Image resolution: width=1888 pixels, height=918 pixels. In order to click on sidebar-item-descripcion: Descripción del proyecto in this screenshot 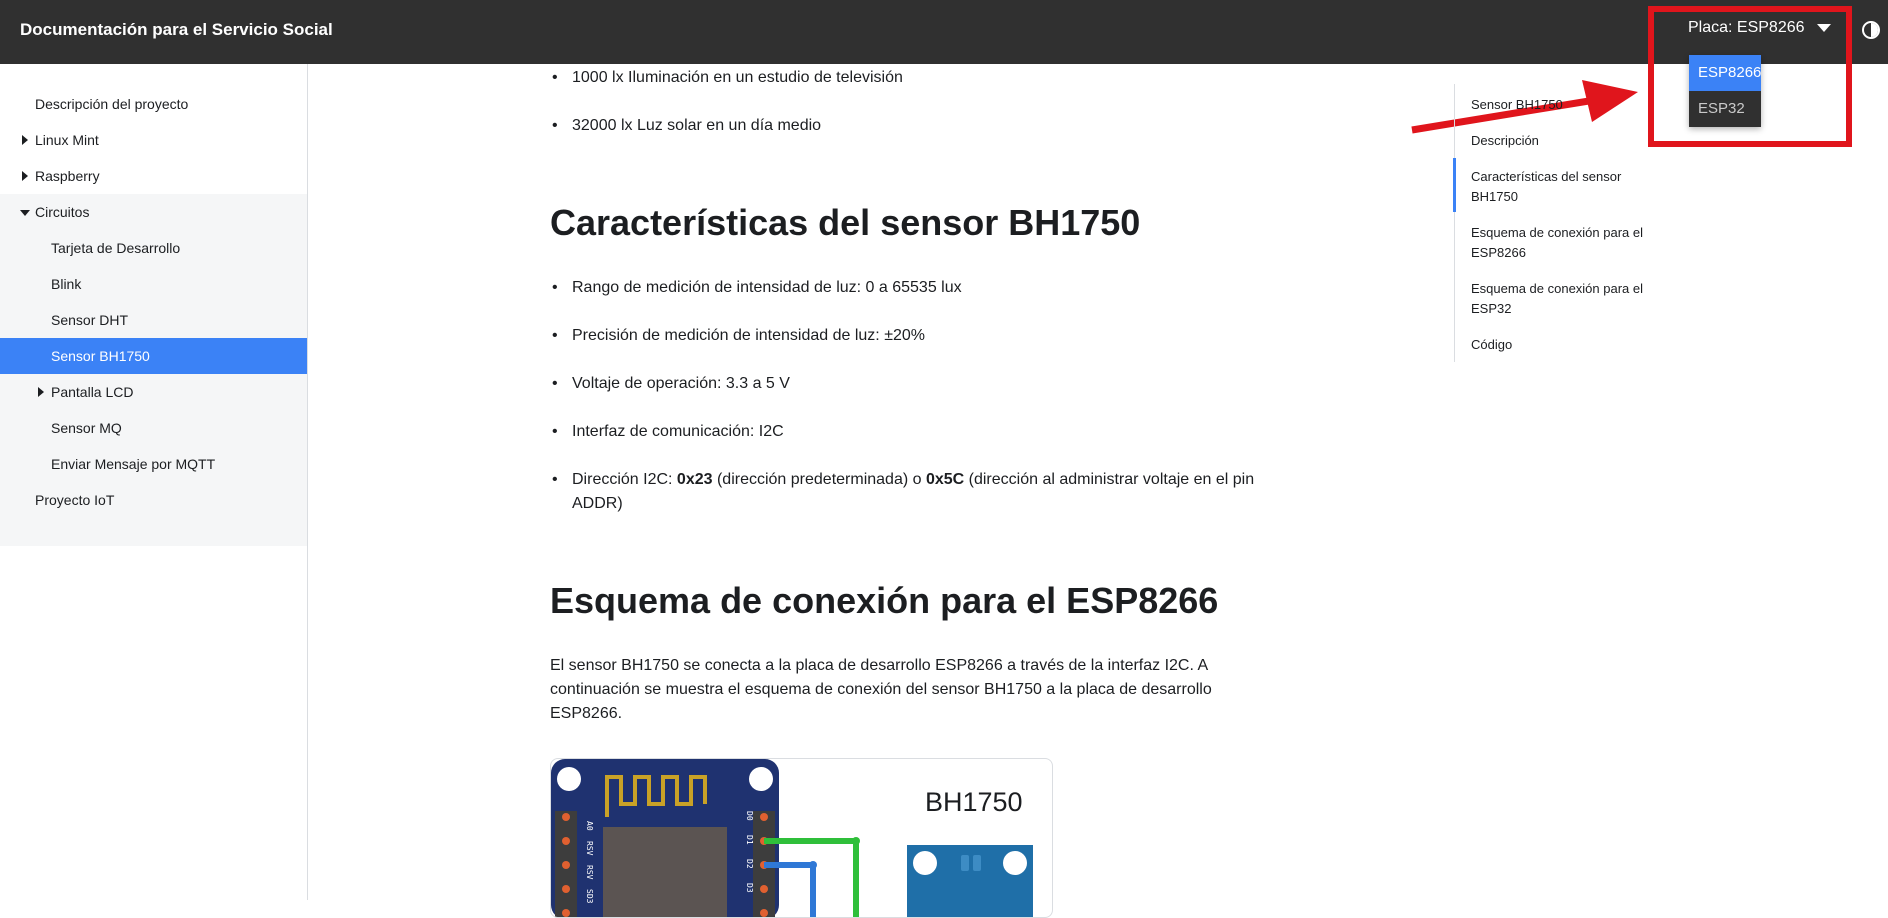, I will do `click(153, 104)`.